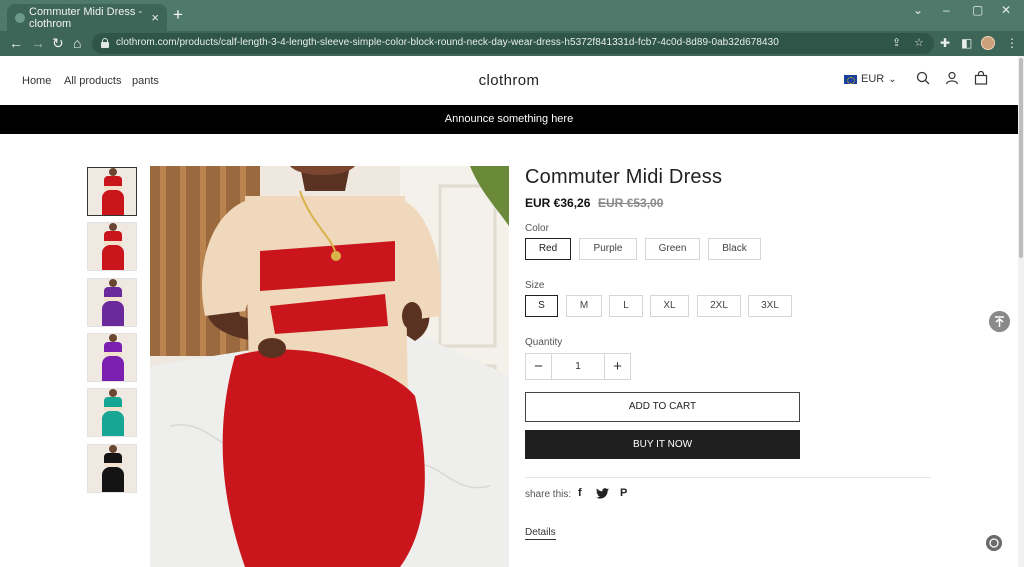 The width and height of the screenshot is (1024, 567). I want to click on add-to-cart-button: ADD TO CART, so click(662, 407).